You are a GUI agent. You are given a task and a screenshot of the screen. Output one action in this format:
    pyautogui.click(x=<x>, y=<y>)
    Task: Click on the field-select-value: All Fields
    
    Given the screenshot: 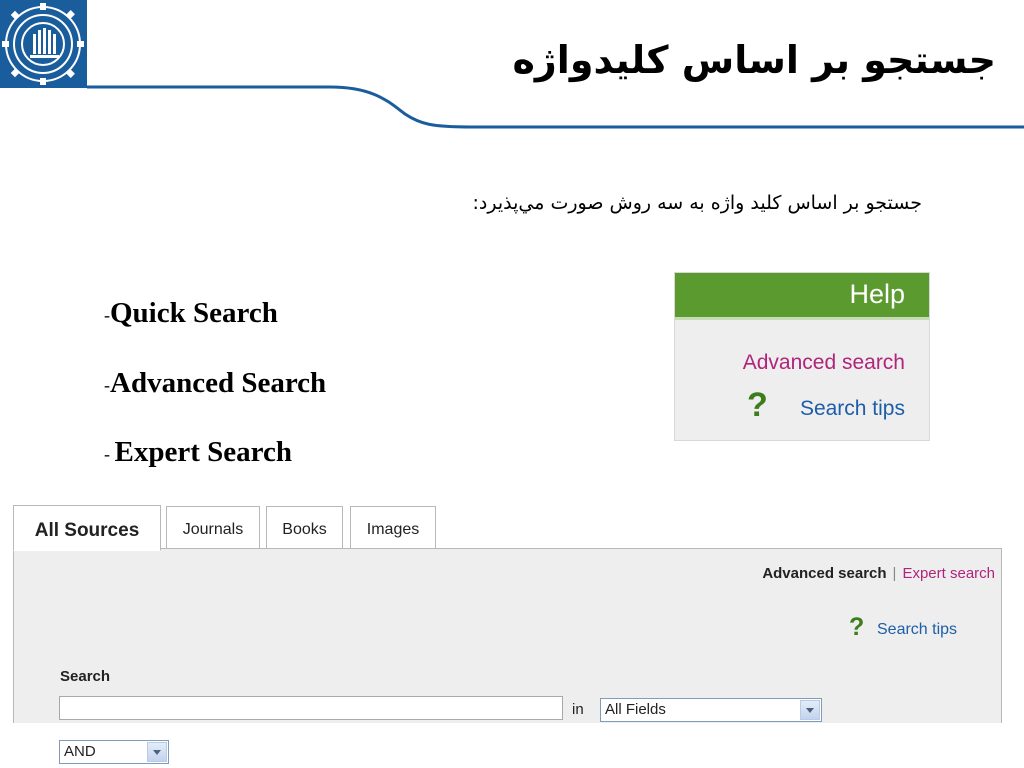 What is the action you would take?
    pyautogui.click(x=635, y=709)
    